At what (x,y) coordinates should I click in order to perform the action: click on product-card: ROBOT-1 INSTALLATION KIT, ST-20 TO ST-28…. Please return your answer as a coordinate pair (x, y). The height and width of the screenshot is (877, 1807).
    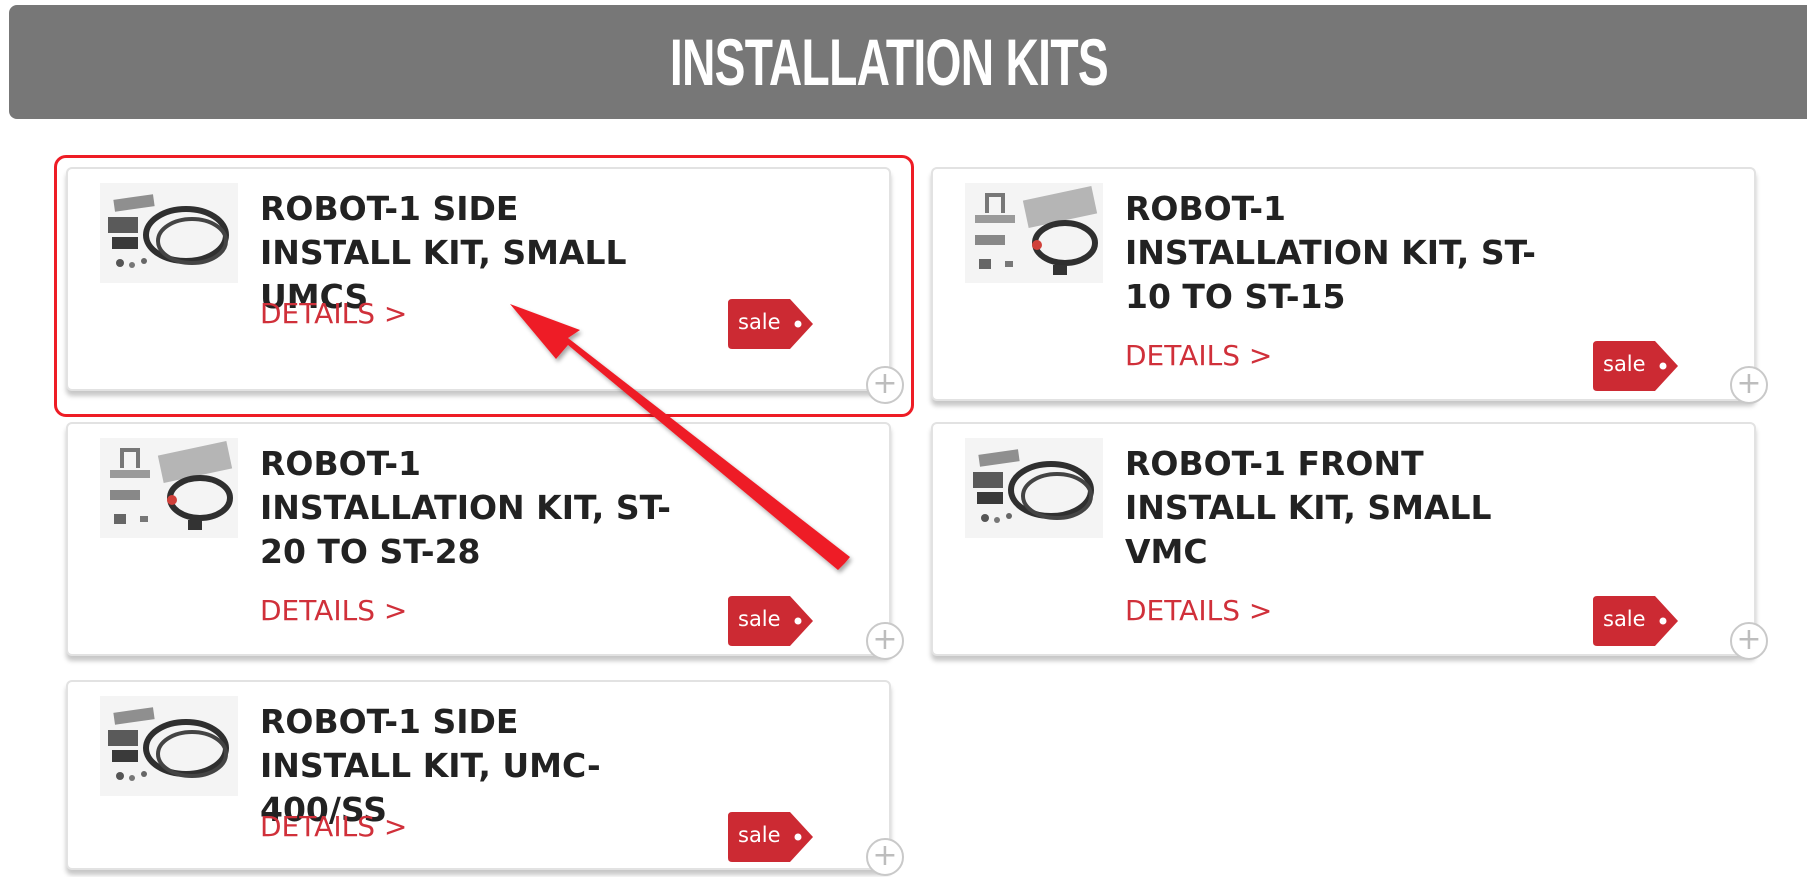
    Looking at the image, I should click on (478, 539).